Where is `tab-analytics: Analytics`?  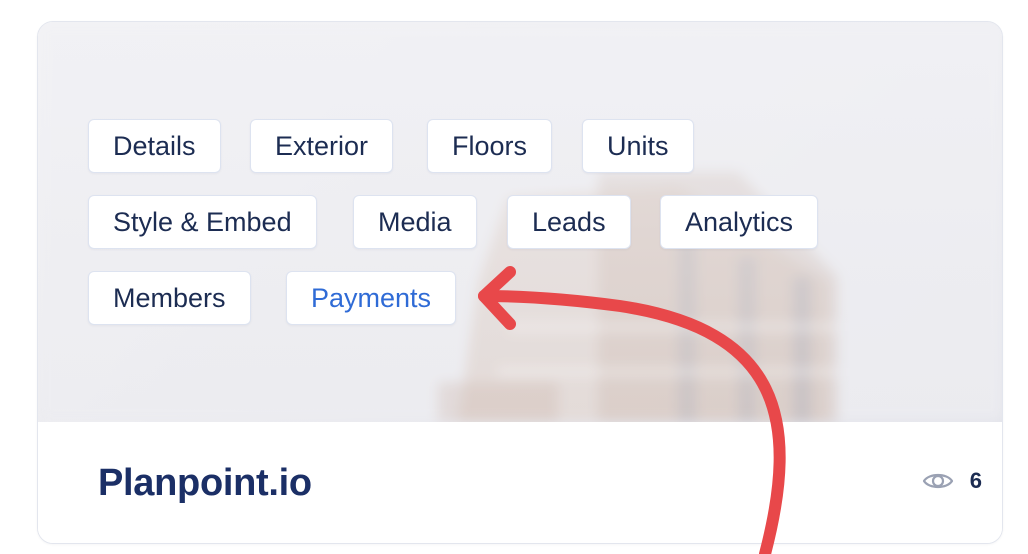 tab-analytics: Analytics is located at coordinates (739, 222).